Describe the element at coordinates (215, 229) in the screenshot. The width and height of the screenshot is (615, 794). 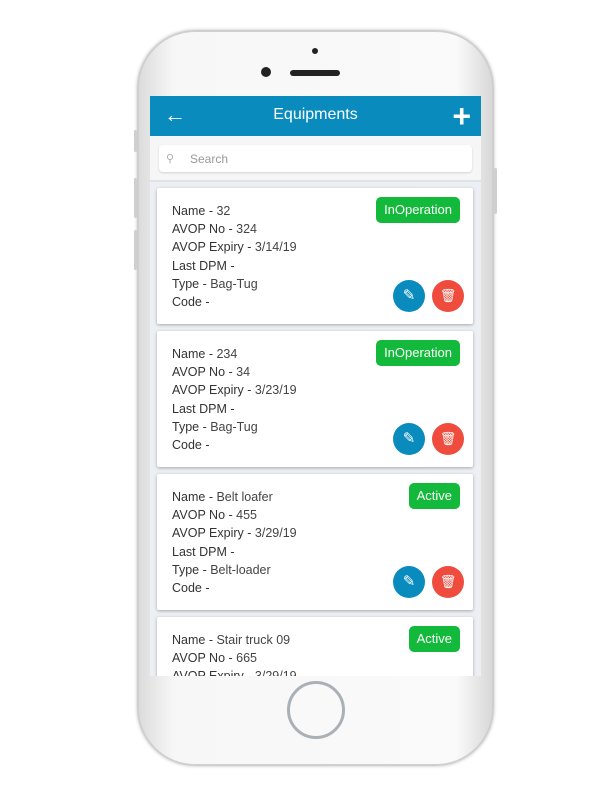
I see `field-avop-no: AVOP No - 324` at that location.